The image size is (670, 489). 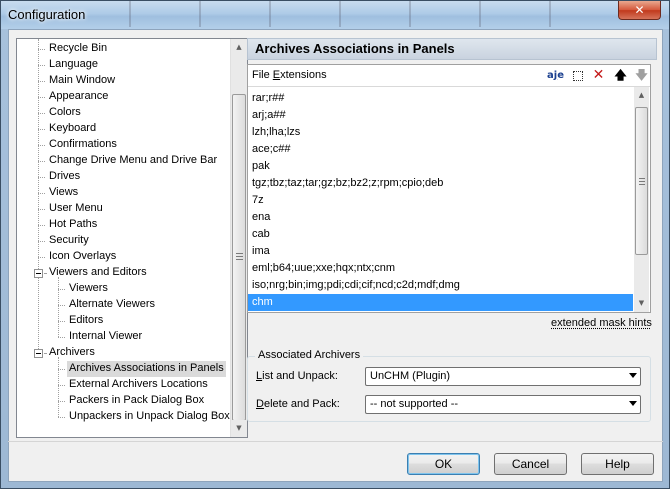 What do you see at coordinates (440, 149) in the screenshot?
I see `list-item: ace;c##` at bounding box center [440, 149].